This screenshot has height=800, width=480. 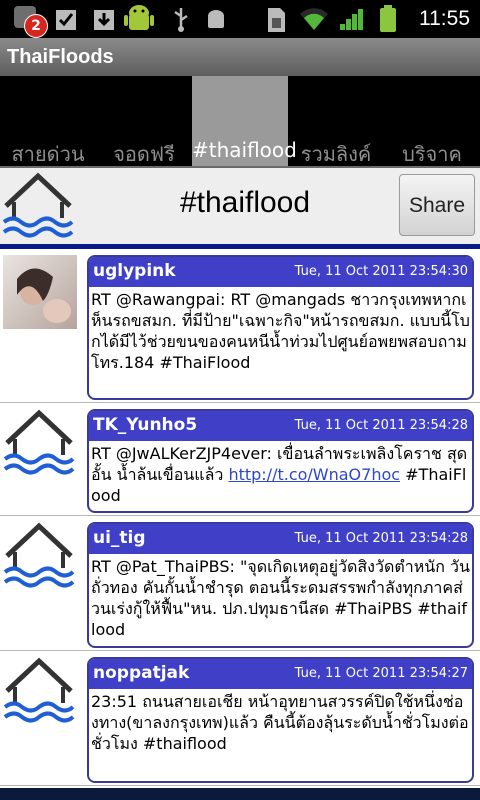 What do you see at coordinates (48, 154) in the screenshot?
I see `tab-label: สายด่วน` at bounding box center [48, 154].